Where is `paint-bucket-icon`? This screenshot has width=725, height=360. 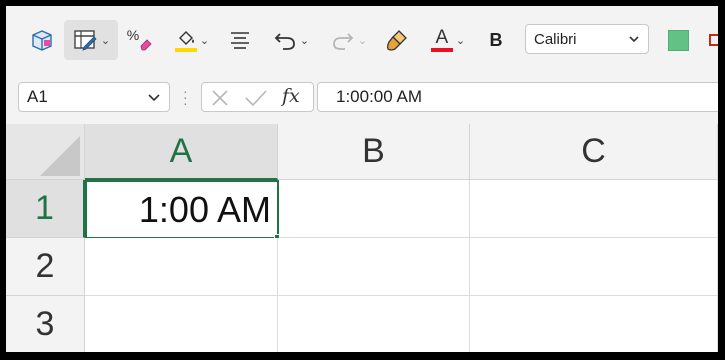
paint-bucket-icon is located at coordinates (186, 37).